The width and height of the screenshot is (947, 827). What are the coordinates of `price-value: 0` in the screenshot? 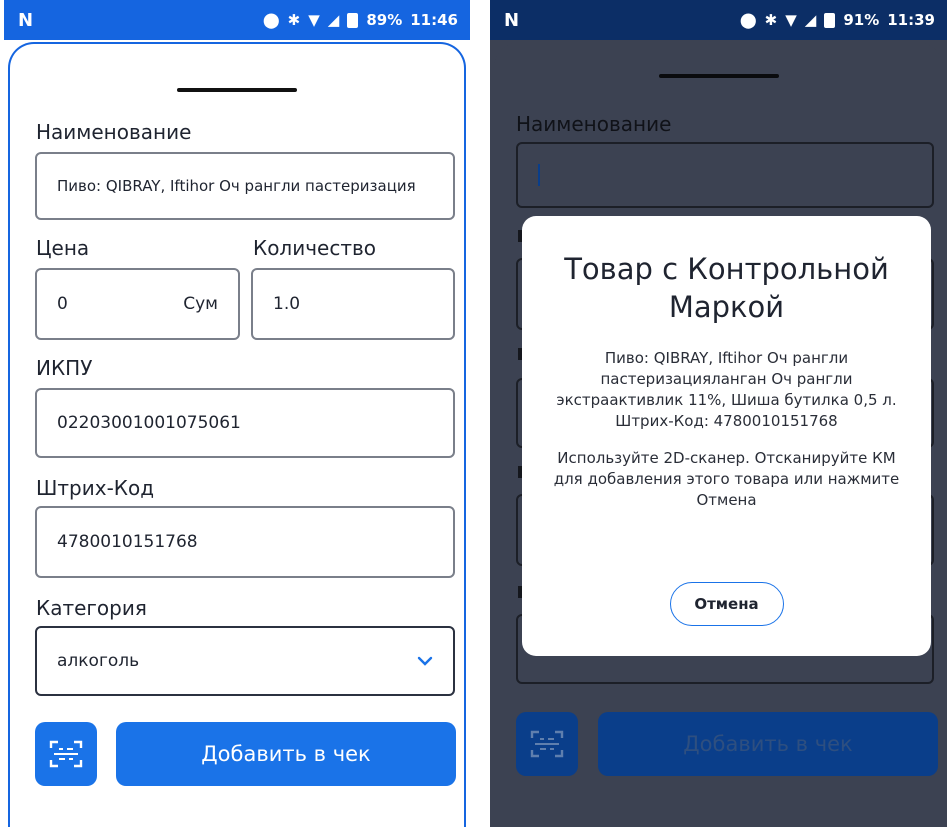 It's located at (62, 304).